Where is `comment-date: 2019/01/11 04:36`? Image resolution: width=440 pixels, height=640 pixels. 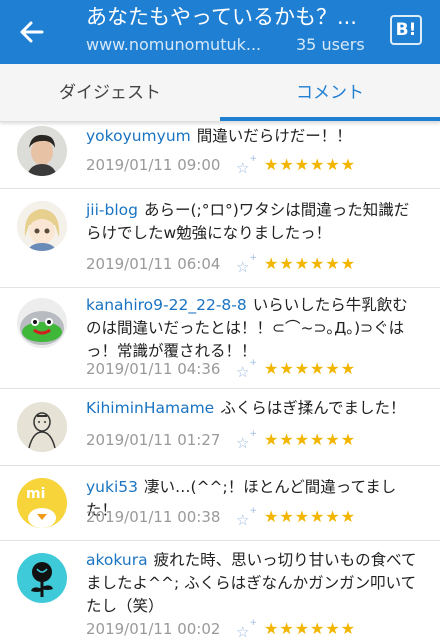
comment-date: 2019/01/11 04:36 is located at coordinates (153, 369).